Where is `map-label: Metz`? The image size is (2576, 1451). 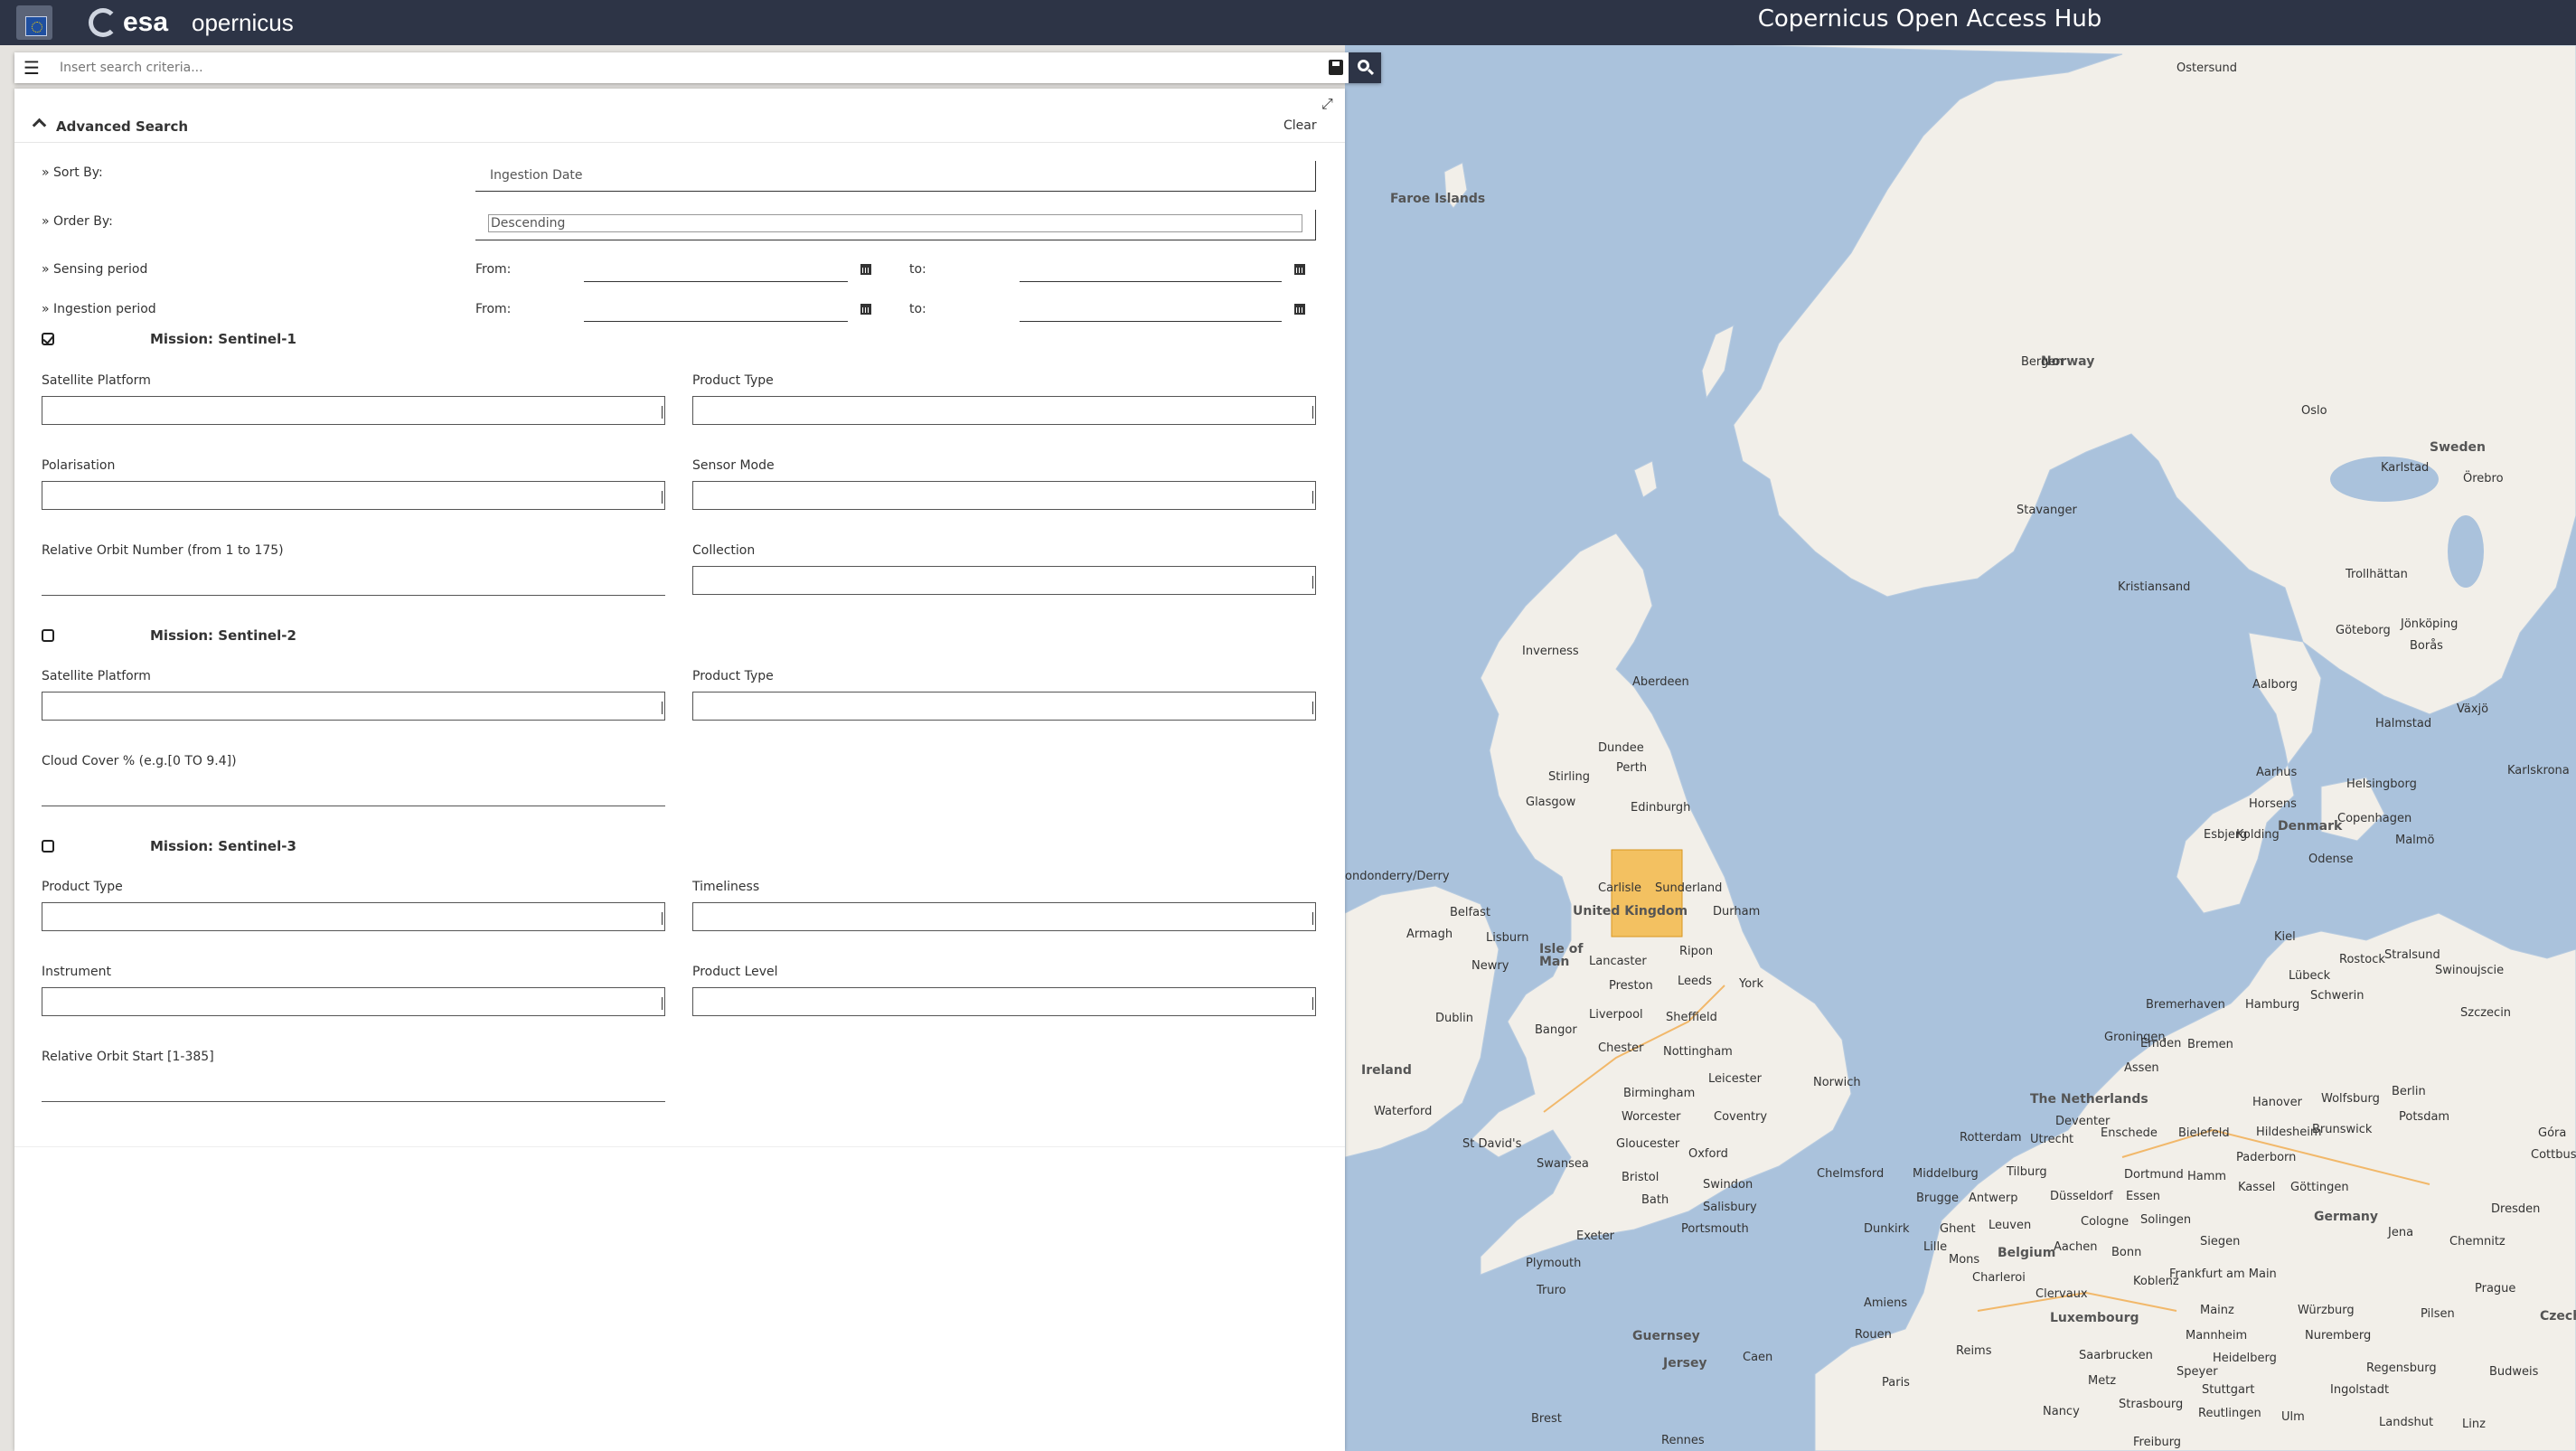
map-label: Metz is located at coordinates (2102, 1381).